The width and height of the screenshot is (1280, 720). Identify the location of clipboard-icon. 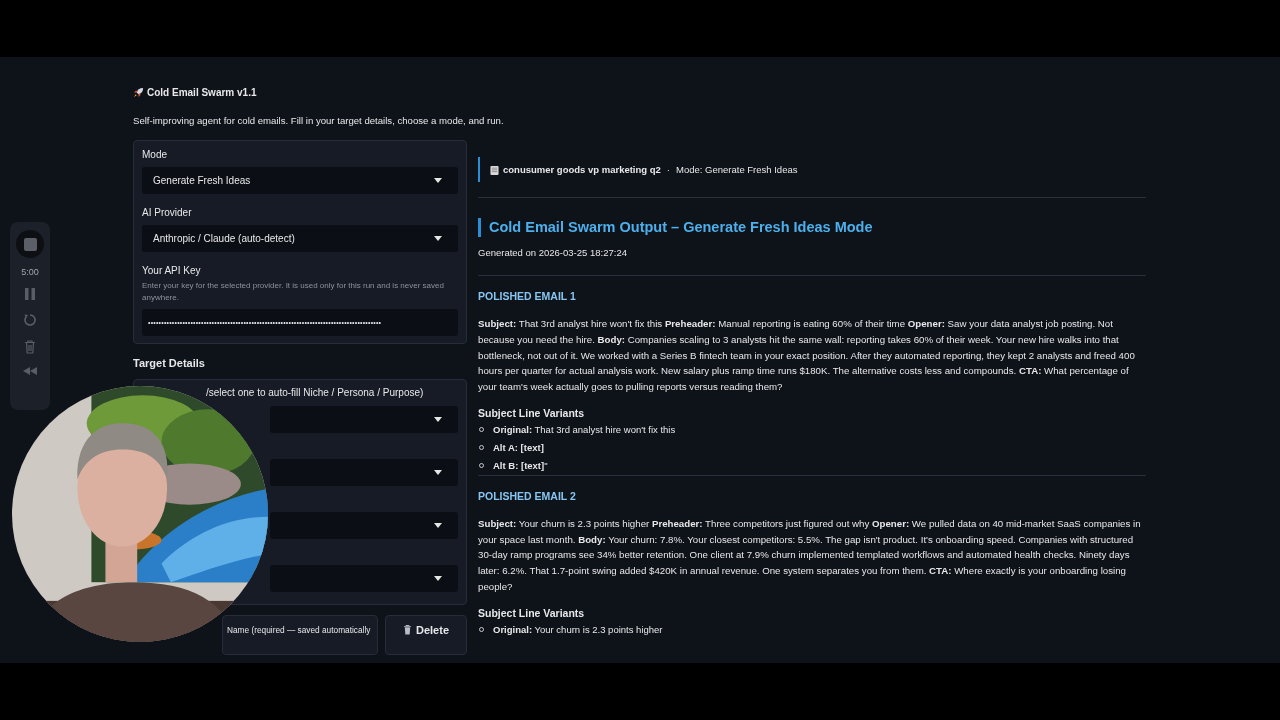
(494, 169).